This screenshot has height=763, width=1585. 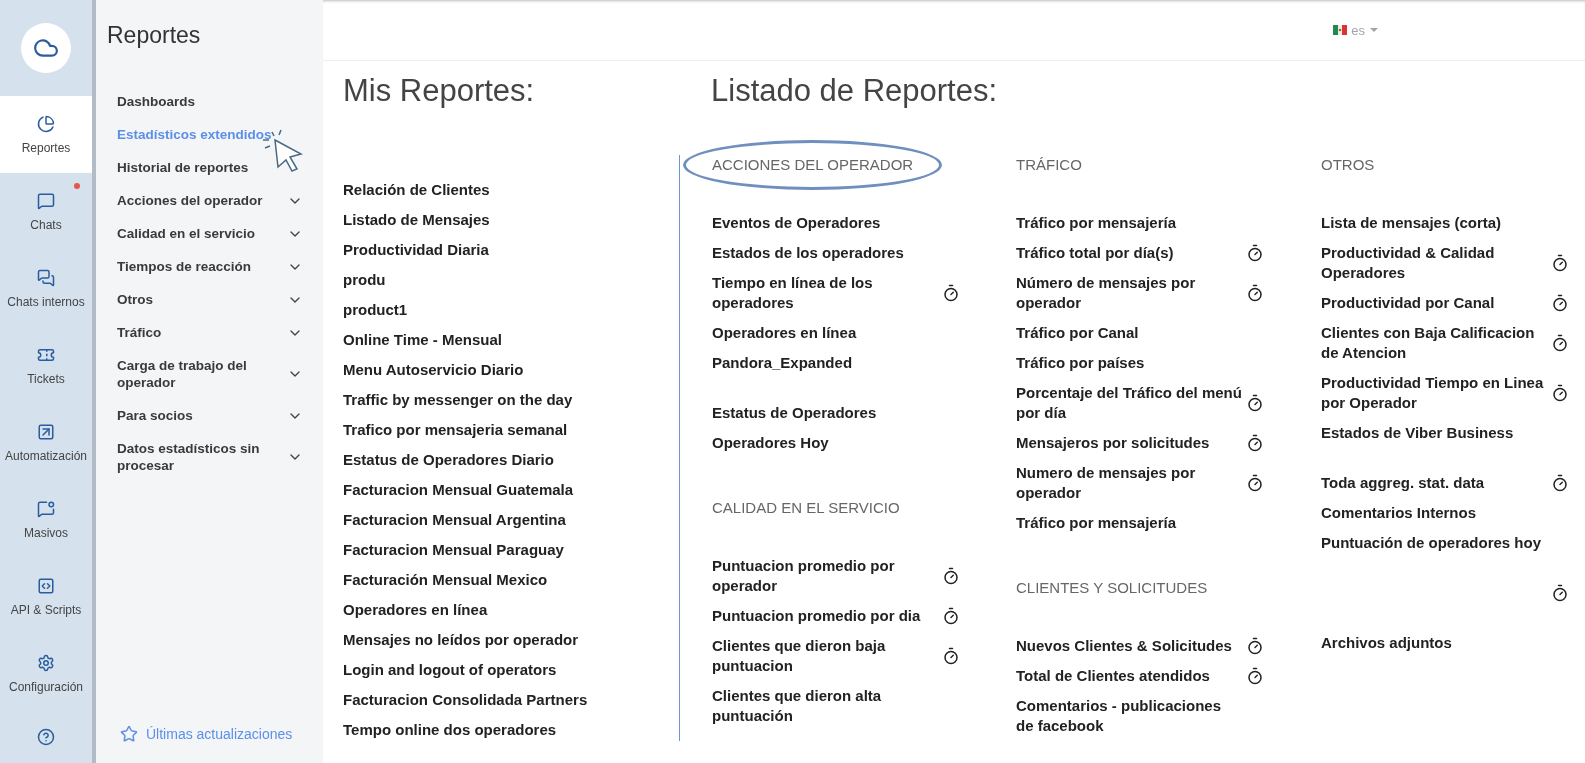 What do you see at coordinates (46, 211) in the screenshot?
I see `nav-item: Chats` at bounding box center [46, 211].